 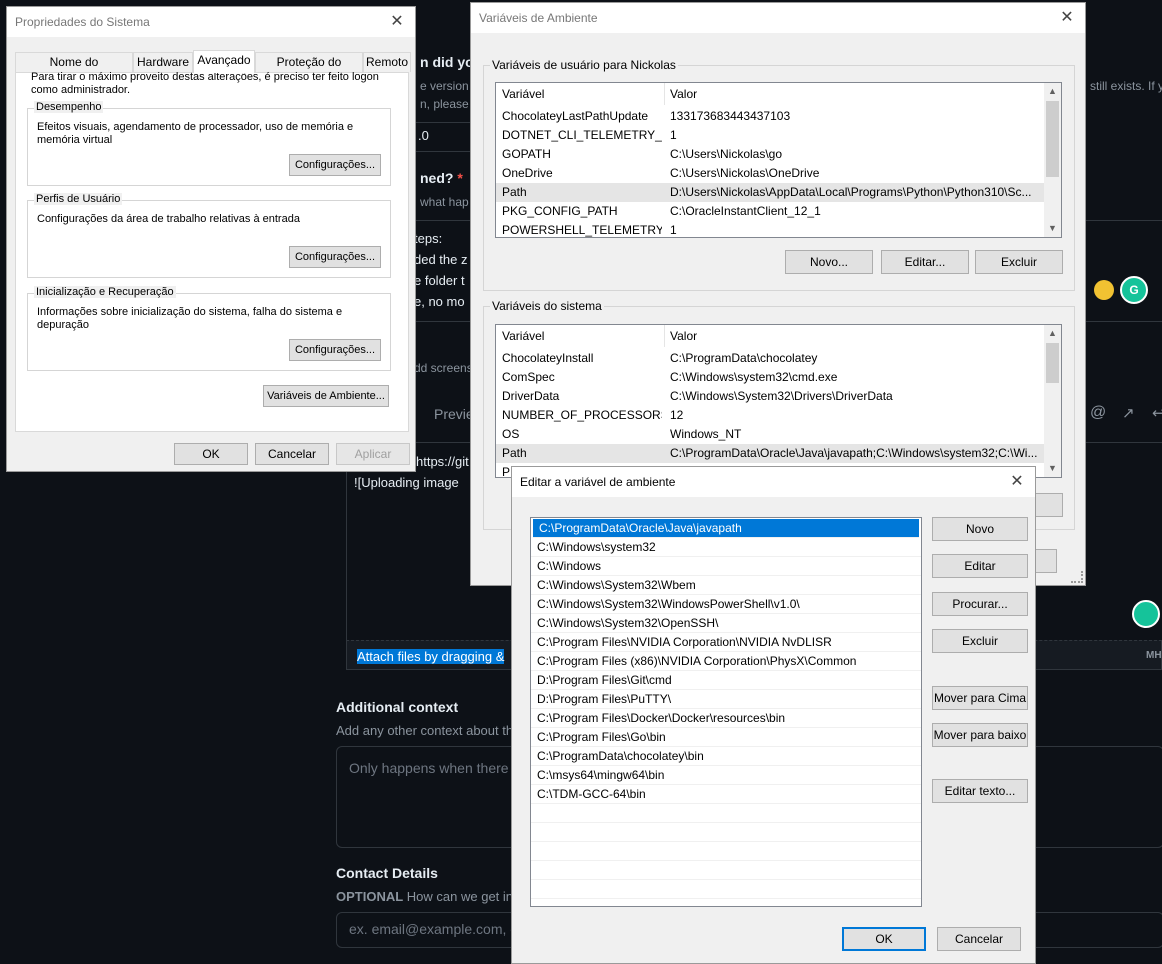 I want to click on list-item: GOPATH C:\Users\Nickolas\go, so click(x=770, y=154).